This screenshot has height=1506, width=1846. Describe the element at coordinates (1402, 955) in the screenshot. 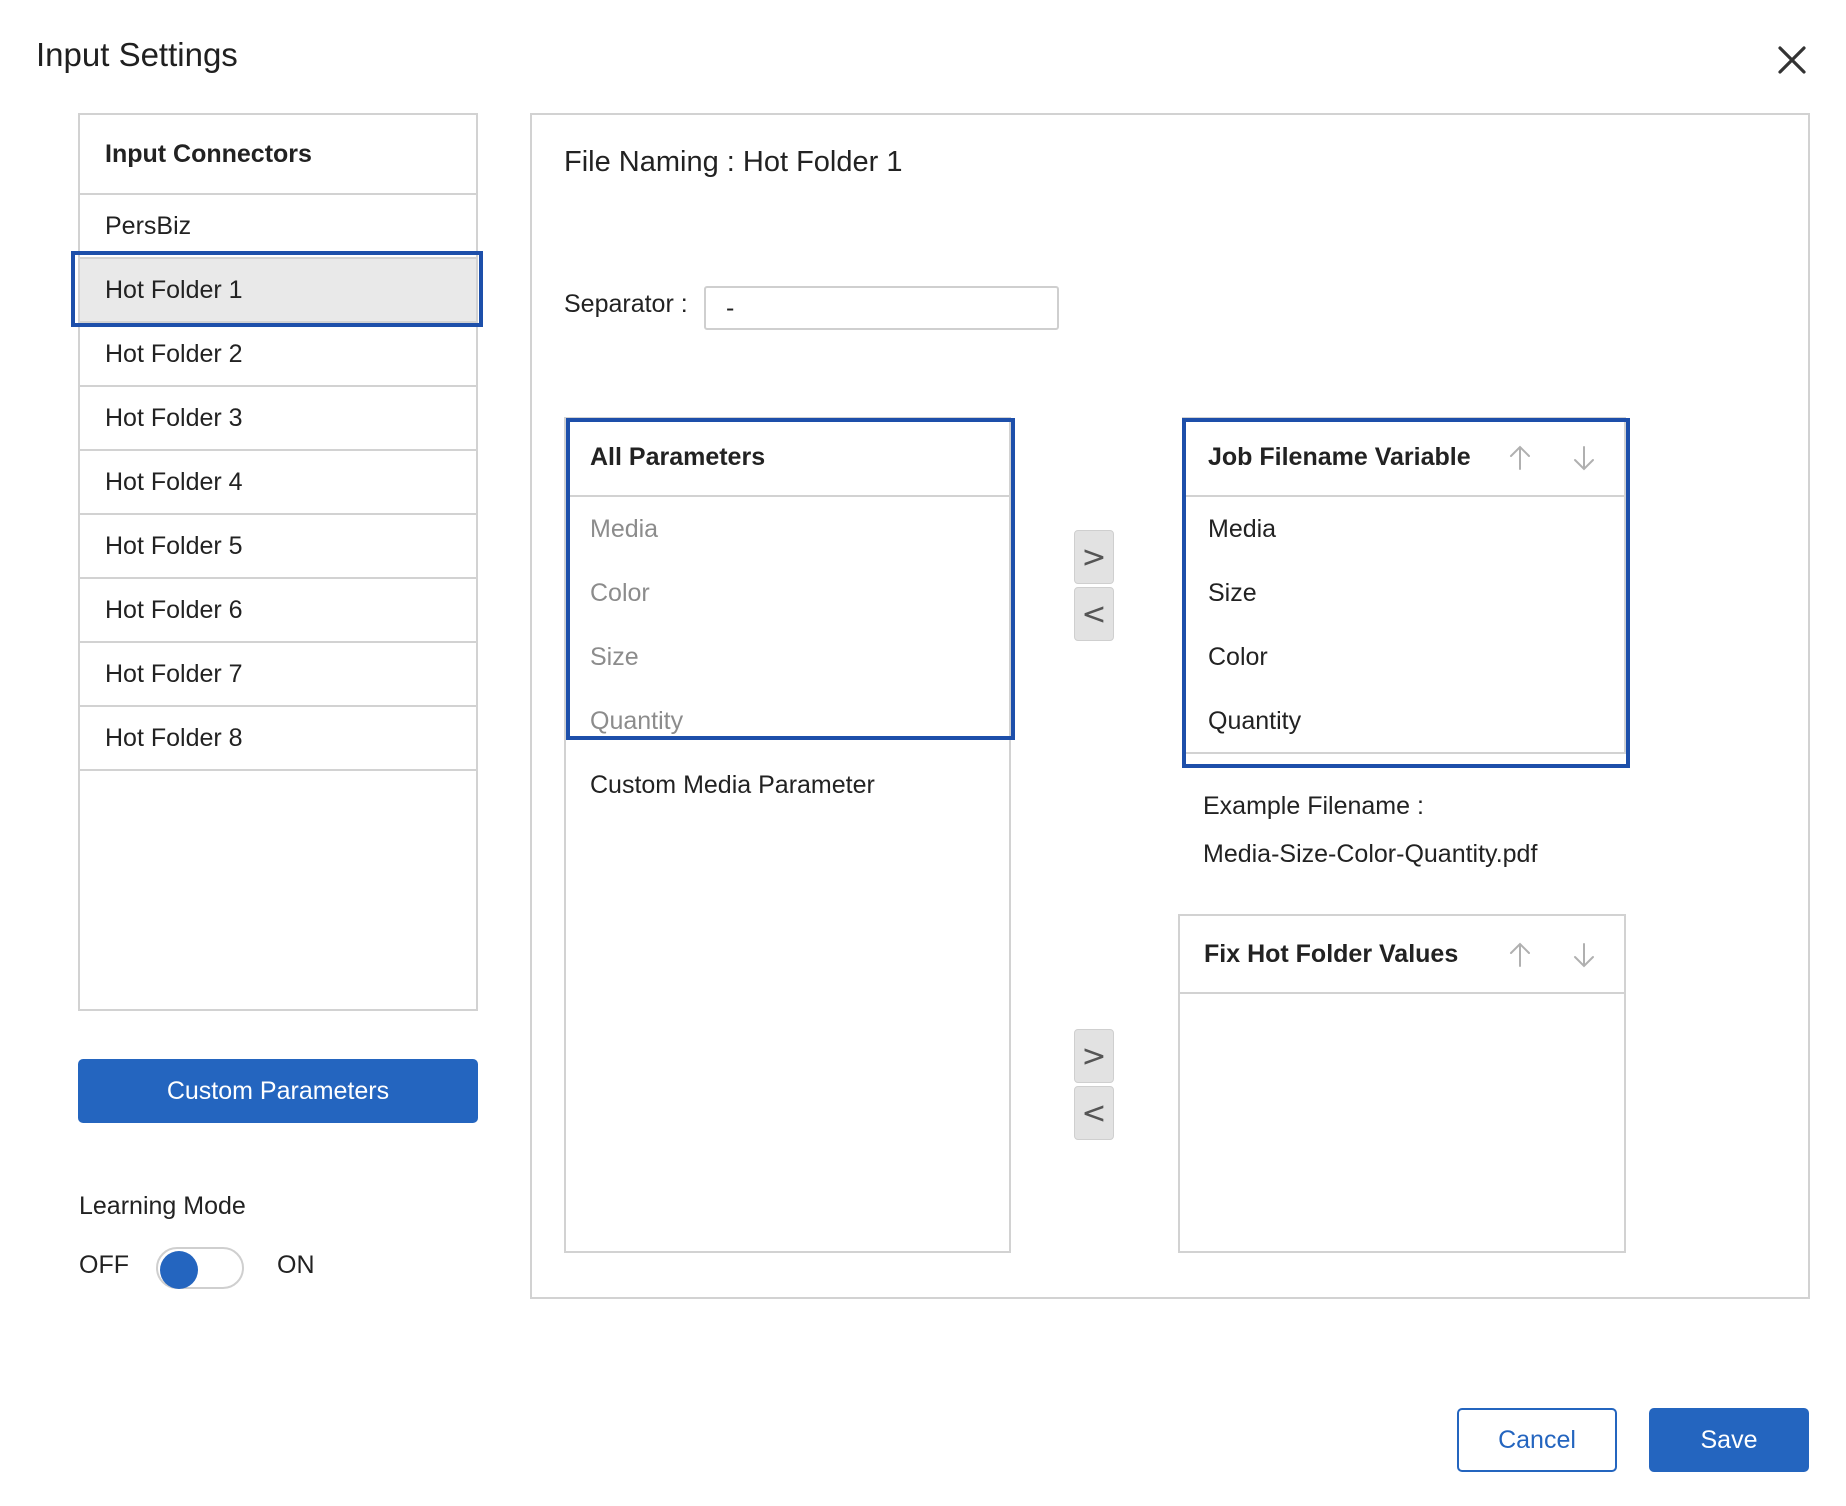

I see `fix-hot-folder-values-header: Fix Hot Folder Values` at that location.